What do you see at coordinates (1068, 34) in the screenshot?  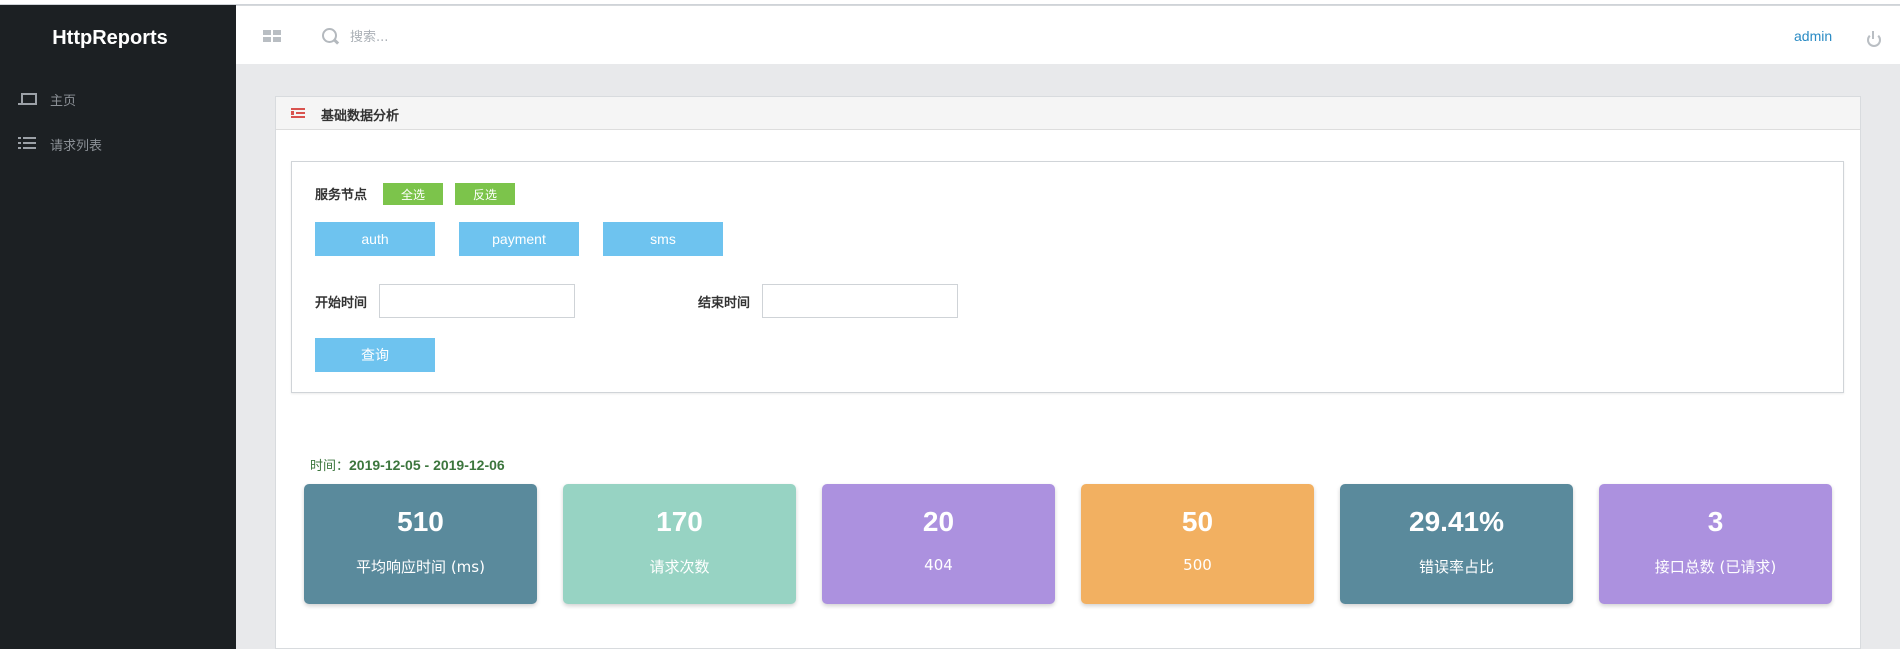 I see `top-bar: admin` at bounding box center [1068, 34].